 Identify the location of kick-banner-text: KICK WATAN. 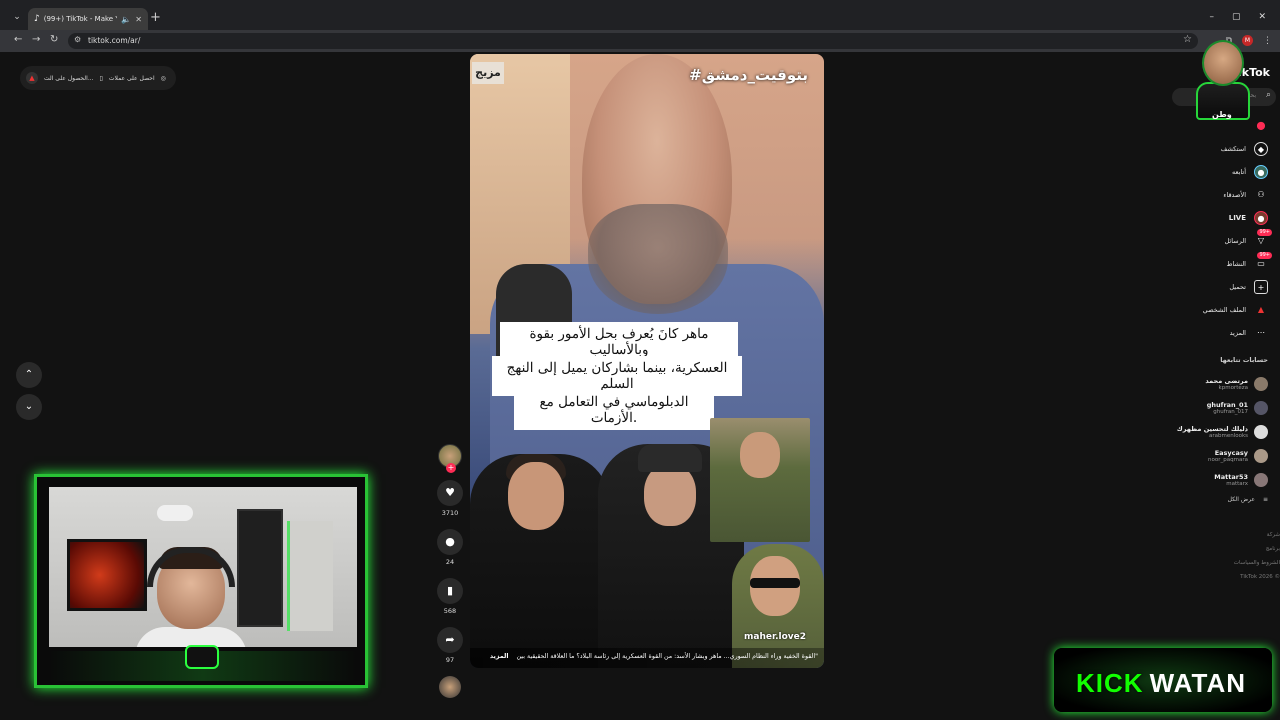
(1161, 683).